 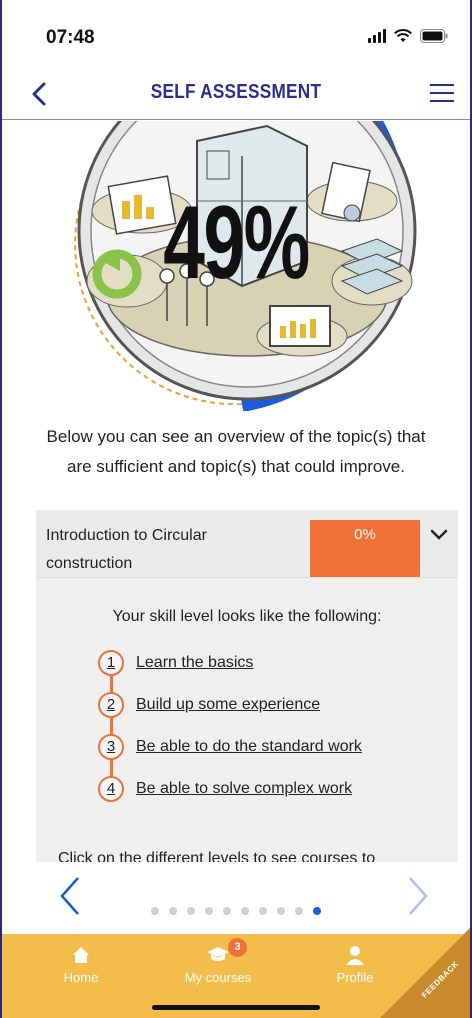 I want to click on signal-icon, so click(x=377, y=36).